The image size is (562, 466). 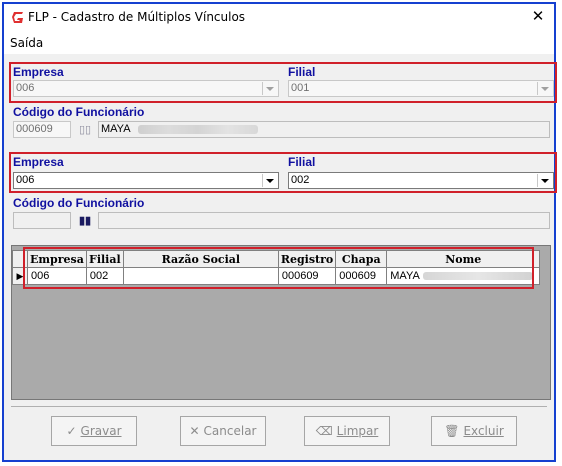 What do you see at coordinates (71, 431) in the screenshot?
I see `checkmark-icon: ✓` at bounding box center [71, 431].